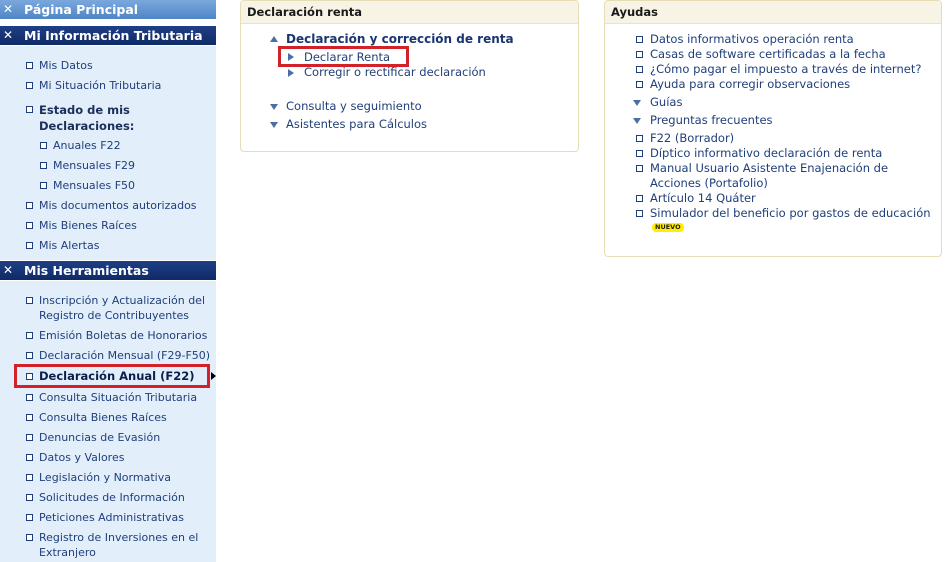 This screenshot has height=562, width=951. I want to click on help-link-datos-informativos: Datos informativos operación renta, so click(788, 39).